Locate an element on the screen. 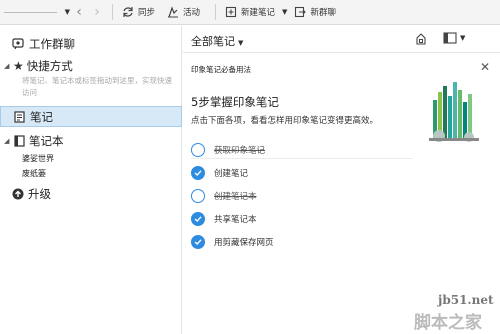 The width and height of the screenshot is (500, 334). new-chat-button: 新群聊 is located at coordinates (315, 12).